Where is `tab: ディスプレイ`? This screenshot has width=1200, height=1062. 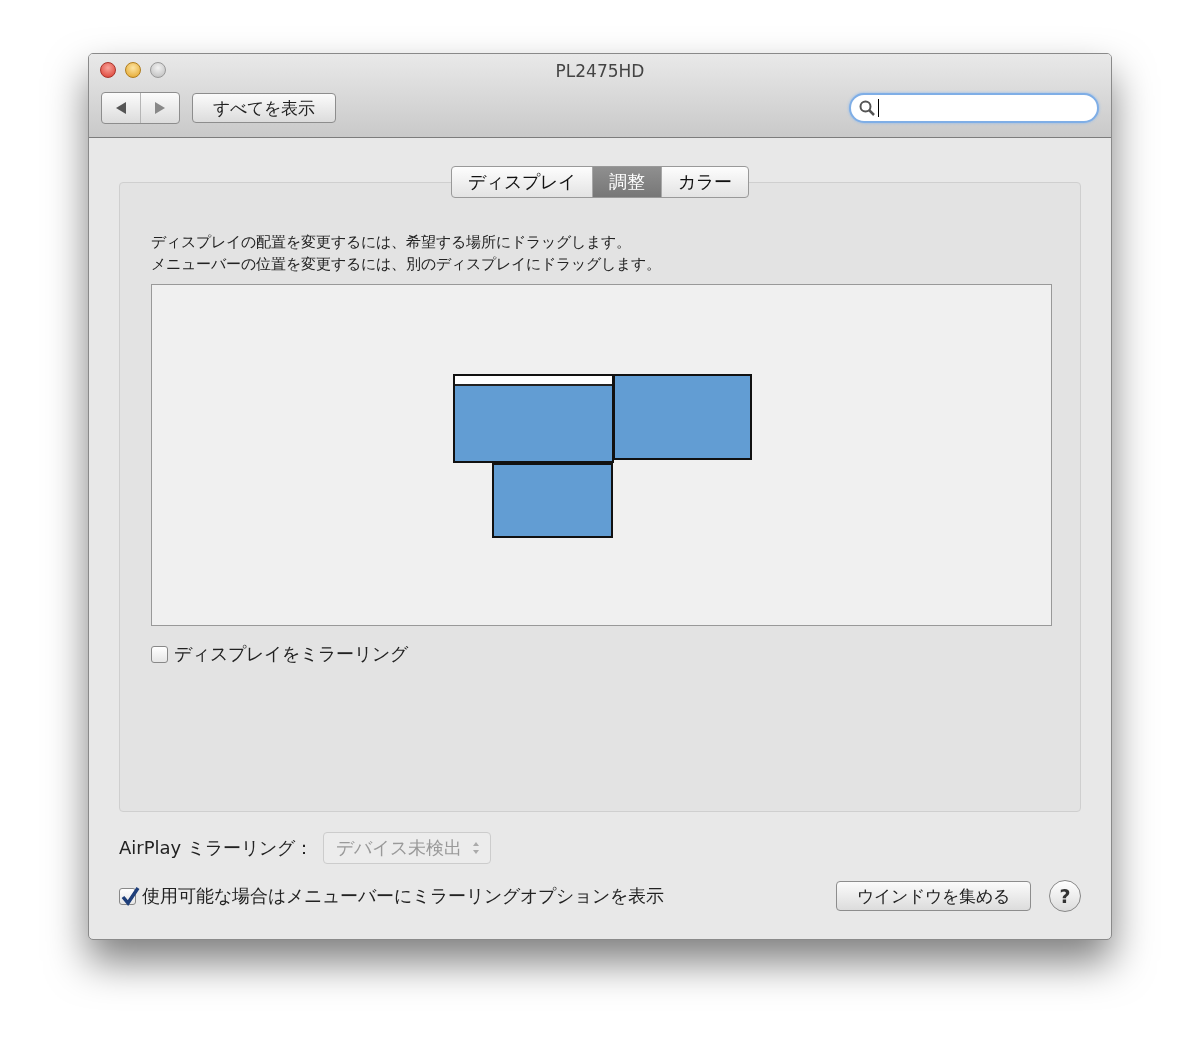
tab: ディスプレイ is located at coordinates (522, 182).